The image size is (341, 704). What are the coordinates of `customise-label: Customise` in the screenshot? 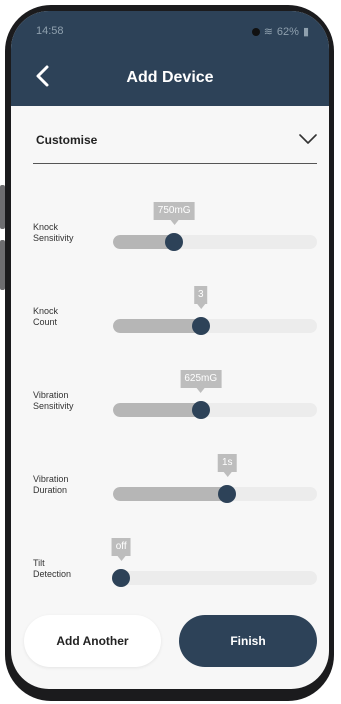 It's located at (67, 140).